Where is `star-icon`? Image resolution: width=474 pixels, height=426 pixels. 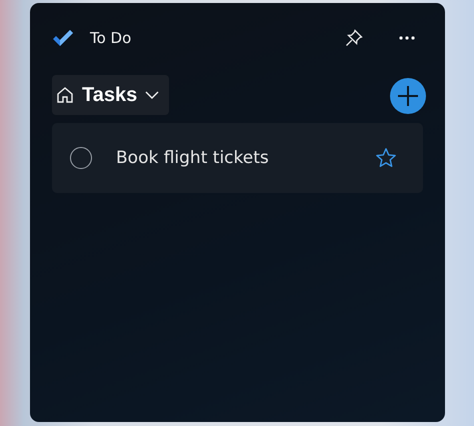 star-icon is located at coordinates (386, 158).